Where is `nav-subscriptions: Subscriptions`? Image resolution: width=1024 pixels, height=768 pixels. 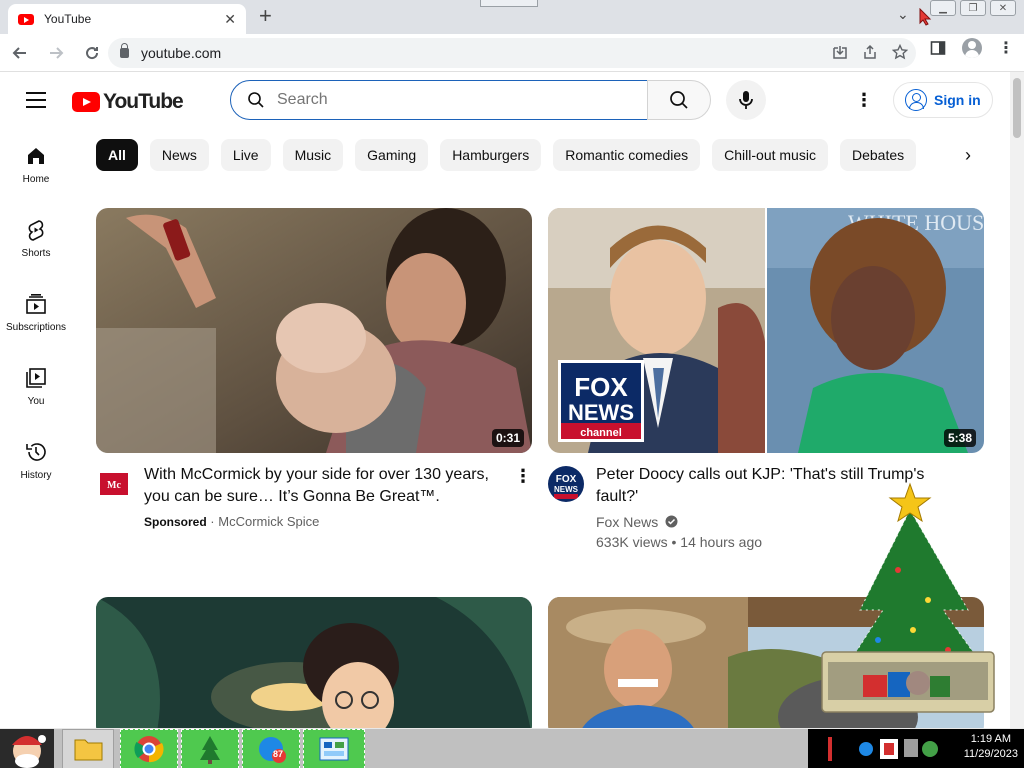
nav-subscriptions: Subscriptions is located at coordinates (36, 313).